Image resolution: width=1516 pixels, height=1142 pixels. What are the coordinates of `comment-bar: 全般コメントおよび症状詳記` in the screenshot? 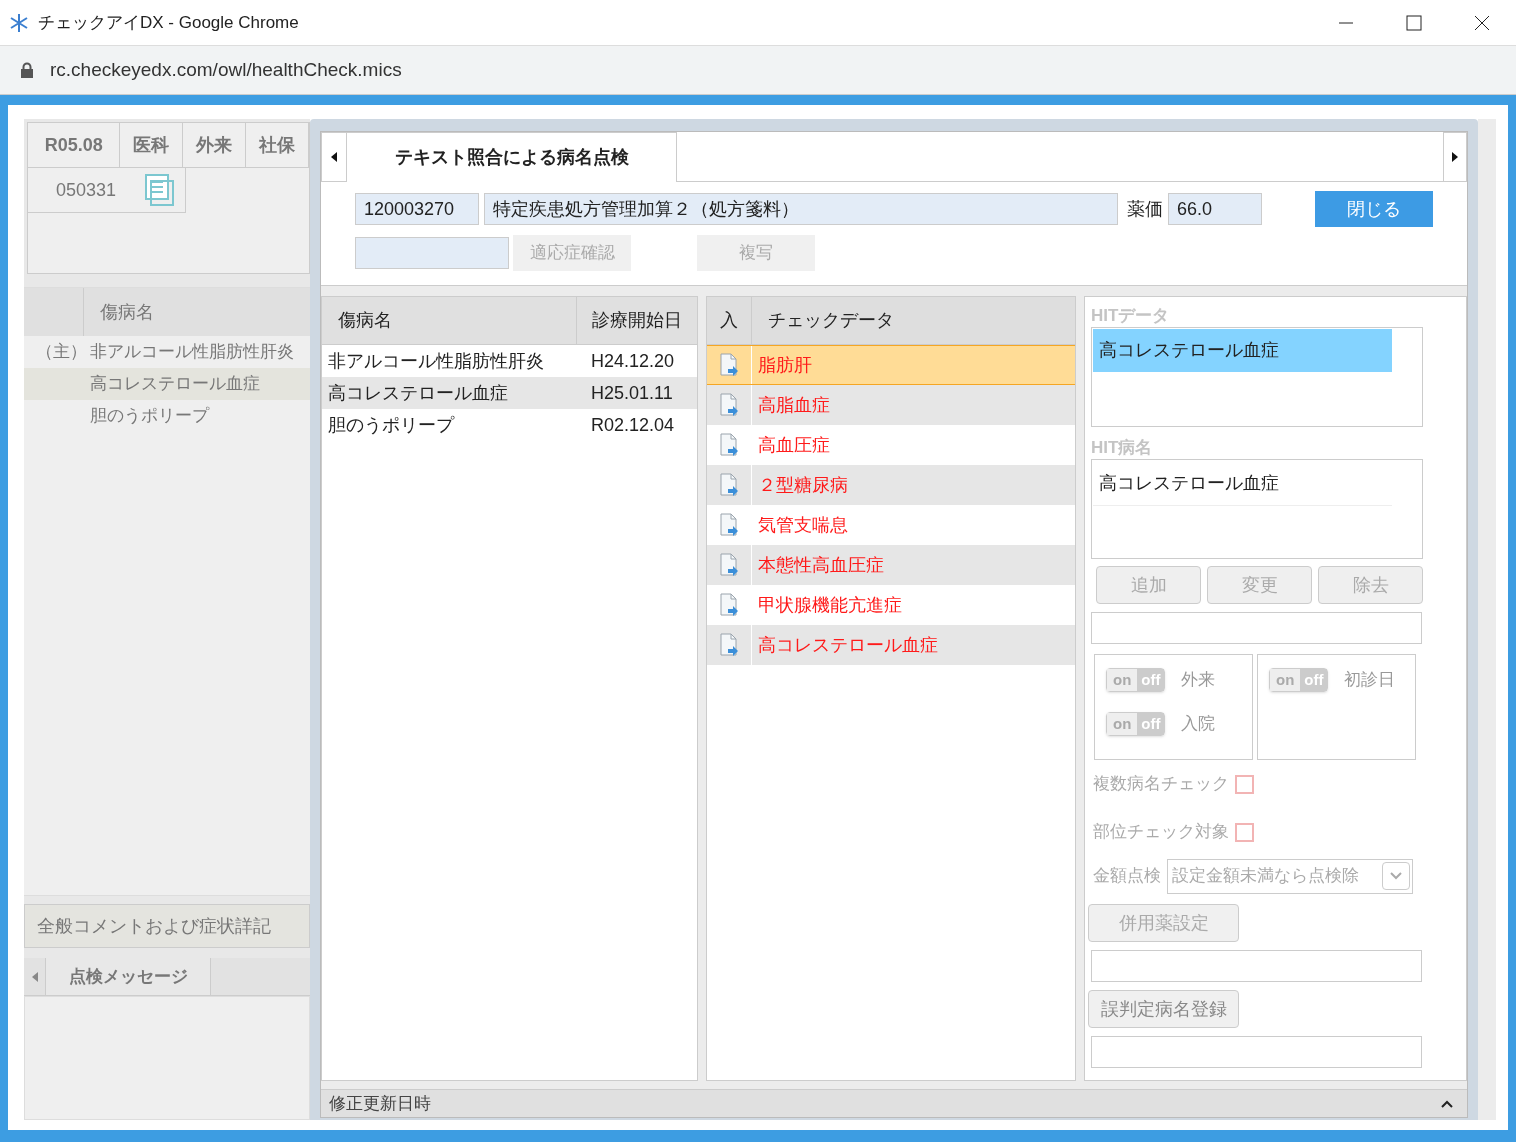 It's located at (167, 926).